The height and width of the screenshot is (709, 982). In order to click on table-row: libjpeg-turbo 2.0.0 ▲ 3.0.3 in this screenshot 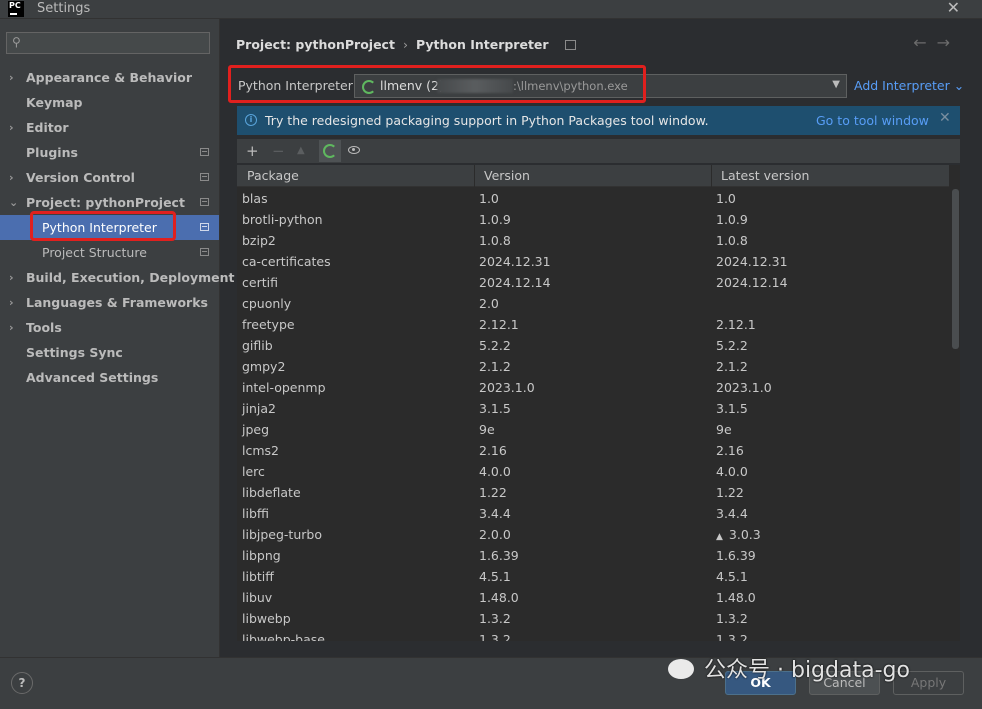, I will do `click(593, 534)`.